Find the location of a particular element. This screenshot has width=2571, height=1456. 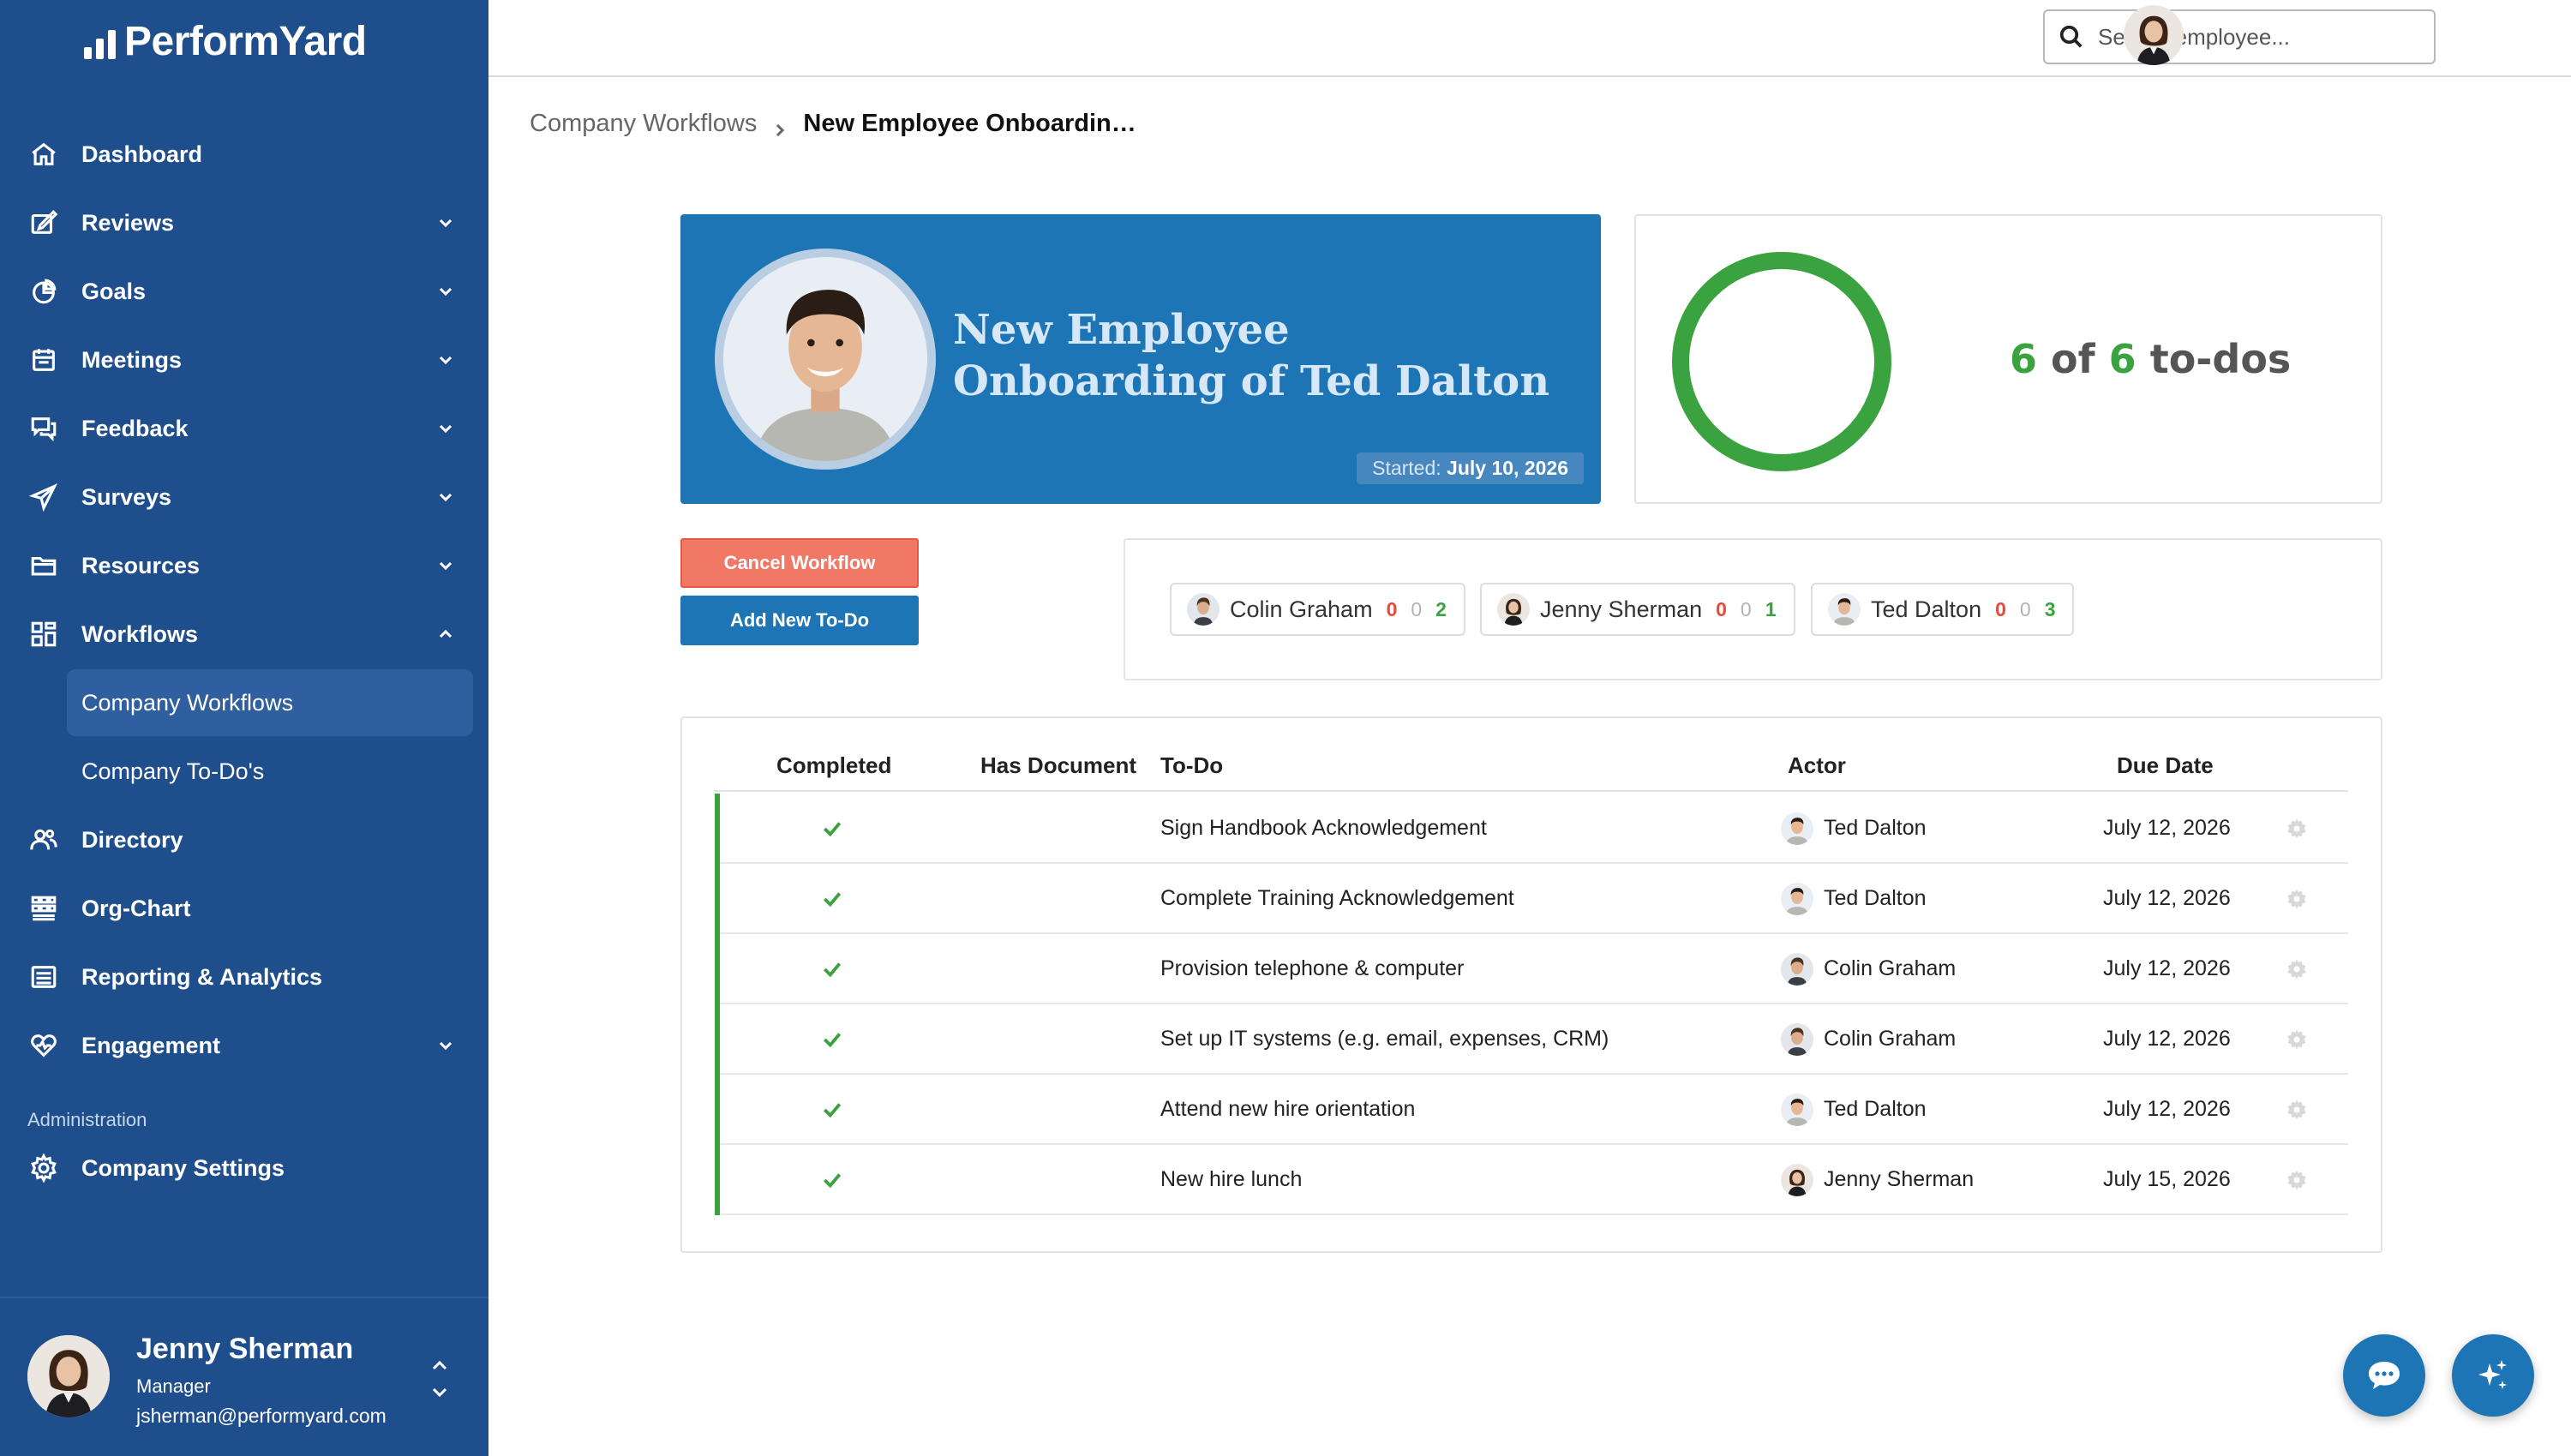

progress-ring-arc is located at coordinates (1781, 362).